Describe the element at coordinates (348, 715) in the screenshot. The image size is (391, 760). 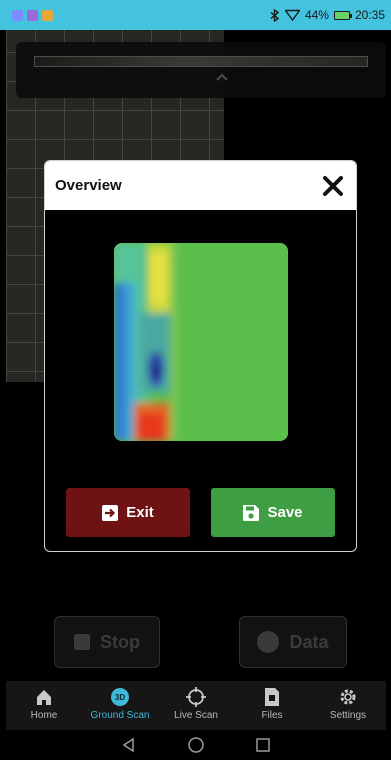
I see `nav-label-settings: Settings` at that location.